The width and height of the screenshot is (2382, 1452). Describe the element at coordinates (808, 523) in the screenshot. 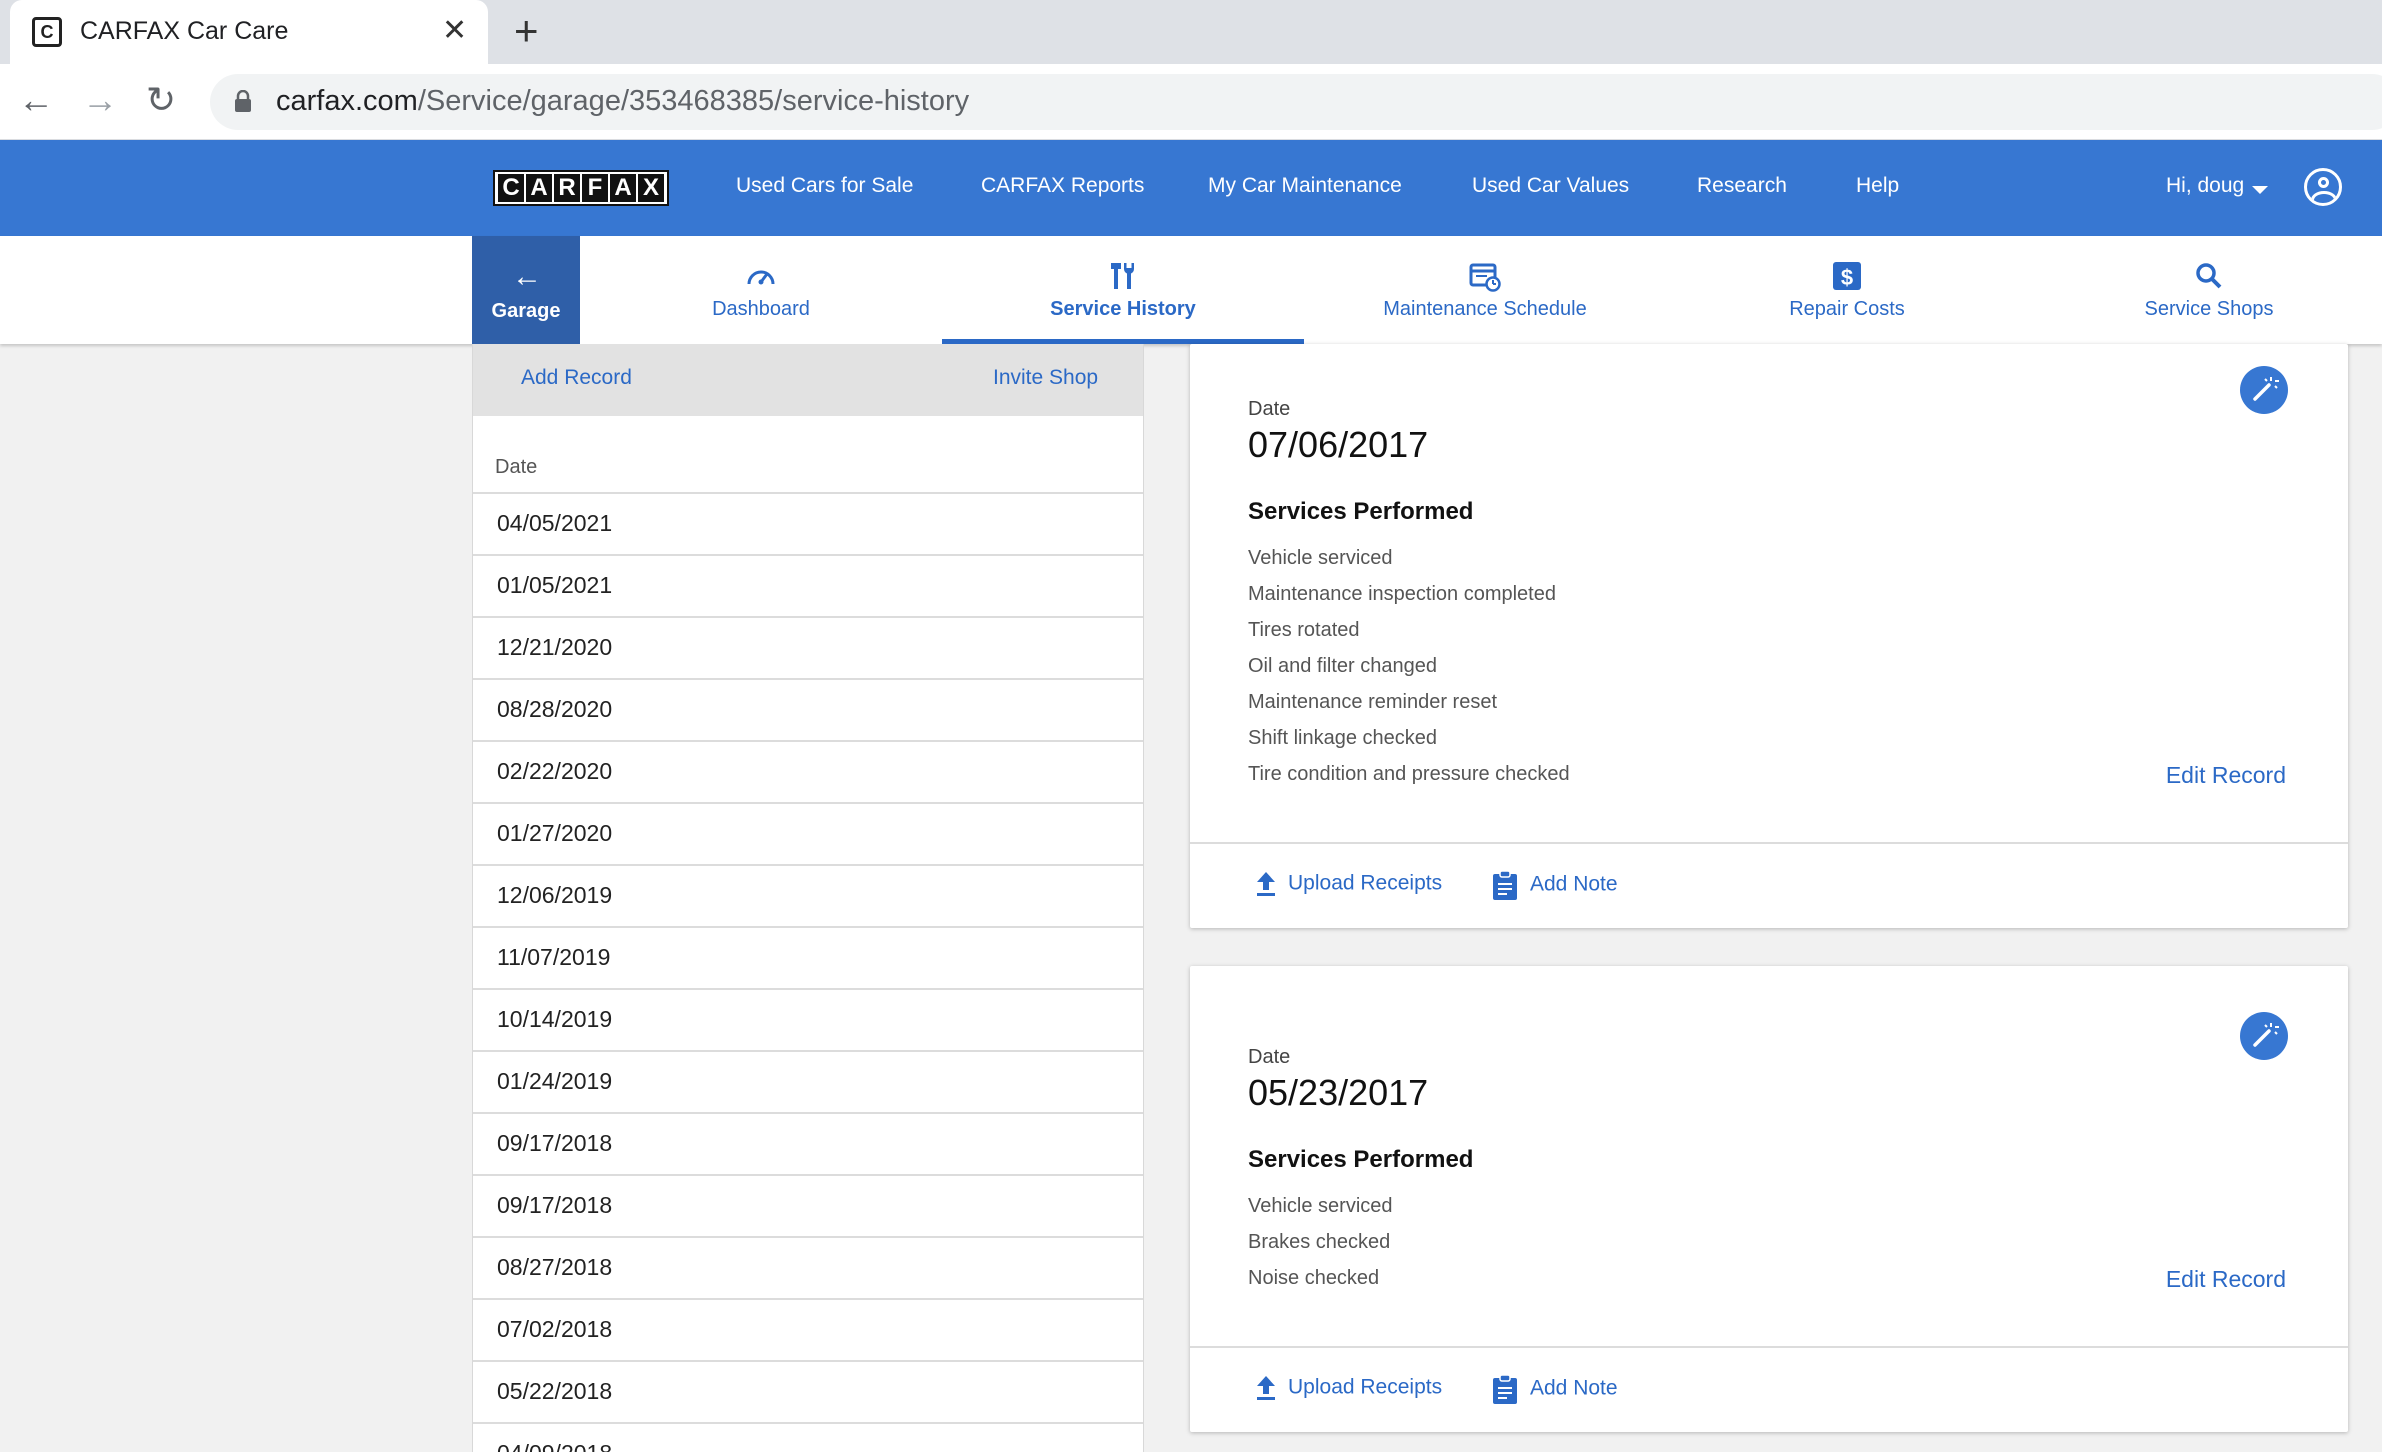

I see `list-item: 04/05/2021` at that location.